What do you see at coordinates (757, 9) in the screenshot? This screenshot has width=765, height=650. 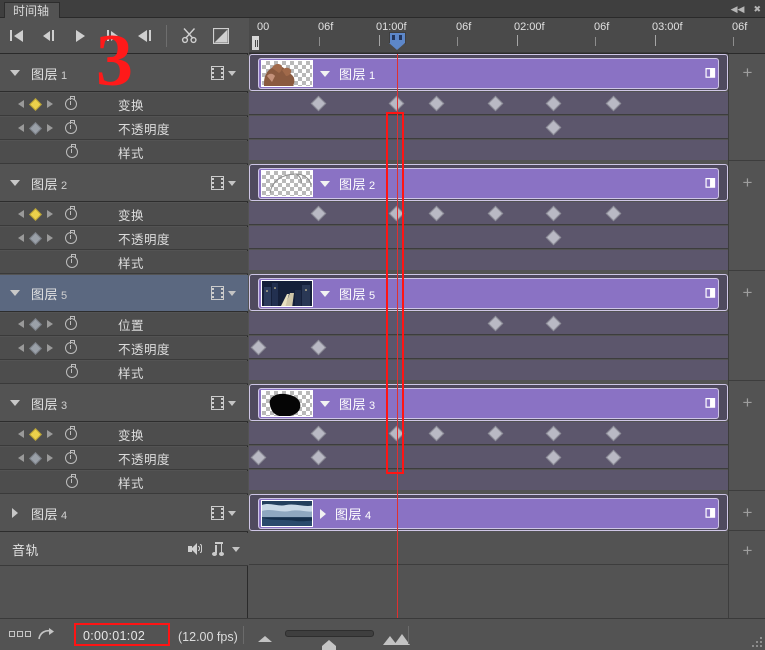 I see `close-icon: ✖` at bounding box center [757, 9].